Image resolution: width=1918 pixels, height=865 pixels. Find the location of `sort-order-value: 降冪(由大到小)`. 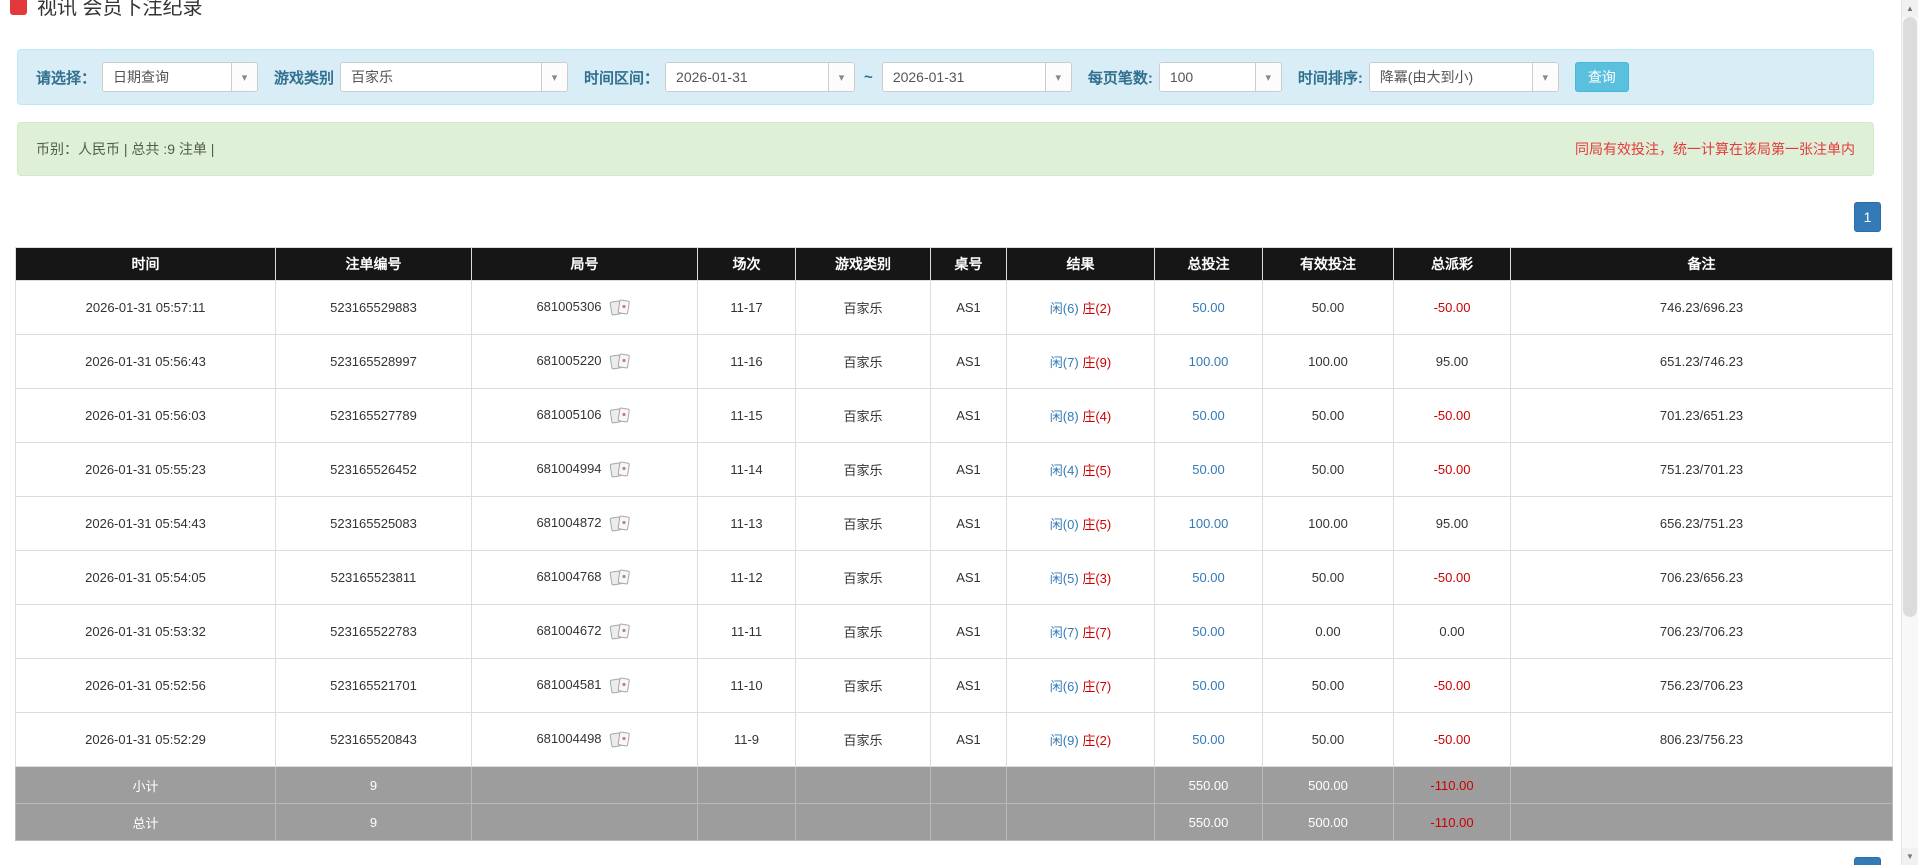

sort-order-value: 降冪(由大到小) is located at coordinates (1450, 77).